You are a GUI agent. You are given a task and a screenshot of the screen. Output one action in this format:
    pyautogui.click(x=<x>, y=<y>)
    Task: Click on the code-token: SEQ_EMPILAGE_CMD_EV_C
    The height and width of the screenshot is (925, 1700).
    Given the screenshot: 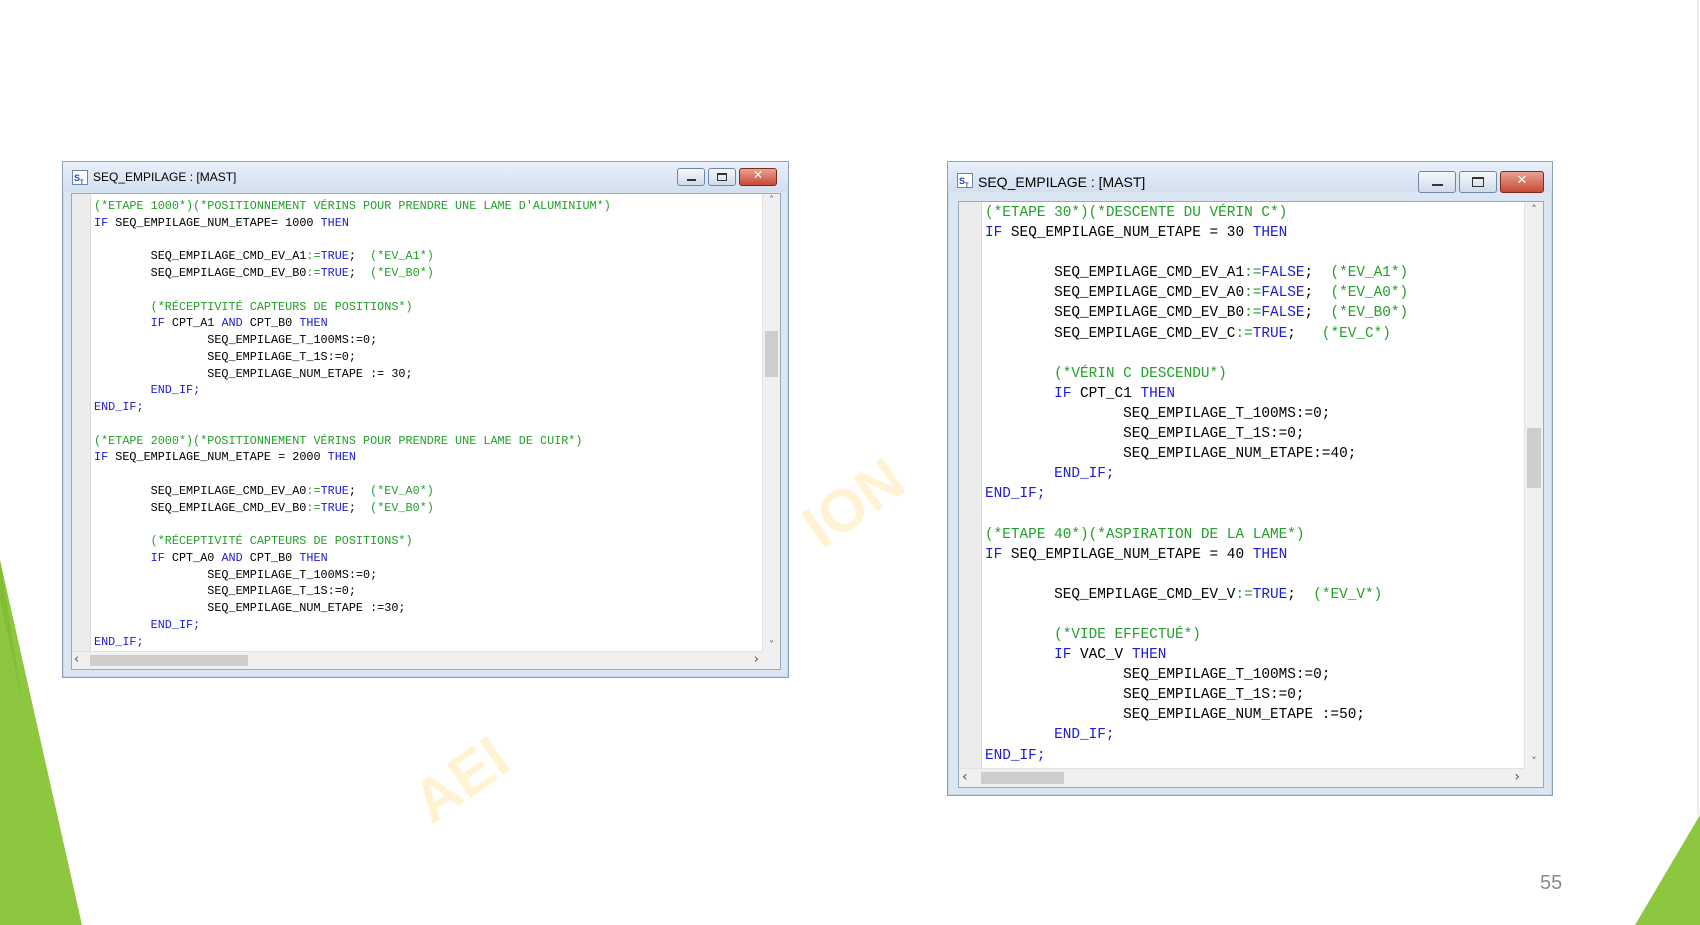 What is the action you would take?
    pyautogui.click(x=1110, y=333)
    